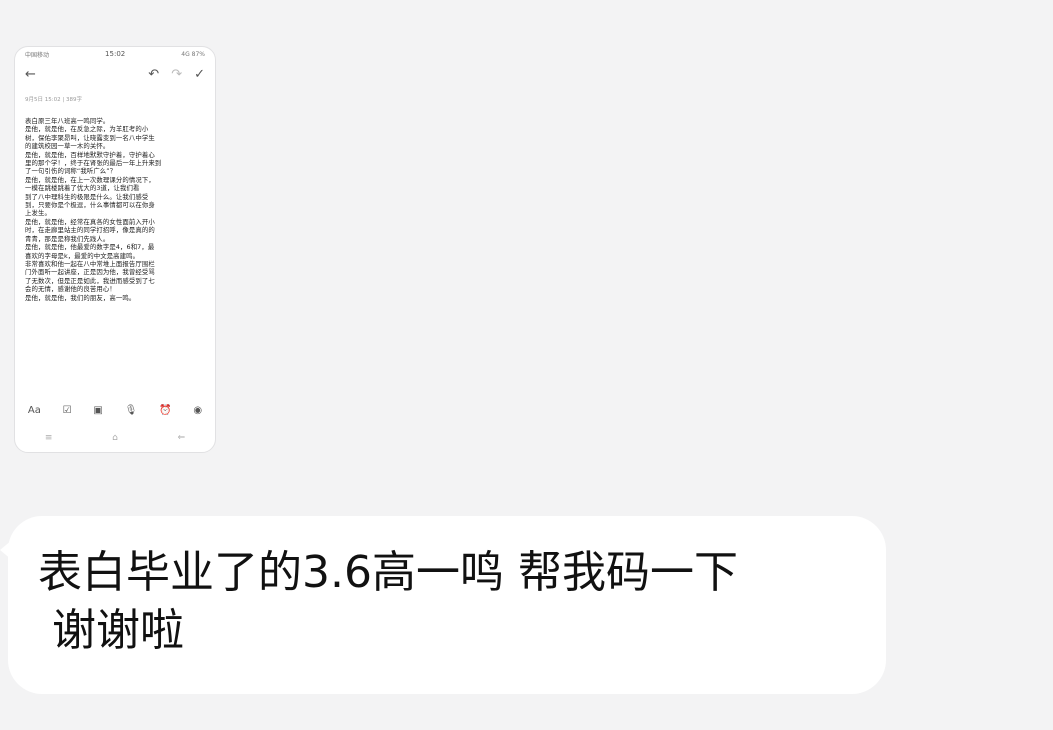  I want to click on note-line: 到了八中理科生的极限是什么。让我们感受, so click(87, 196).